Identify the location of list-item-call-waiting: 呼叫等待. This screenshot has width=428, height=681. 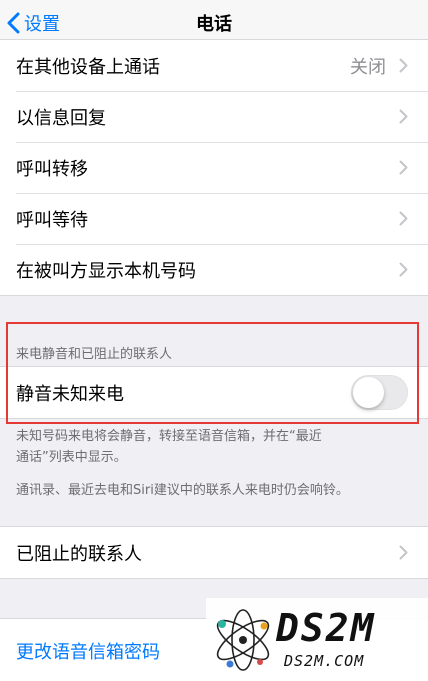
(214, 218).